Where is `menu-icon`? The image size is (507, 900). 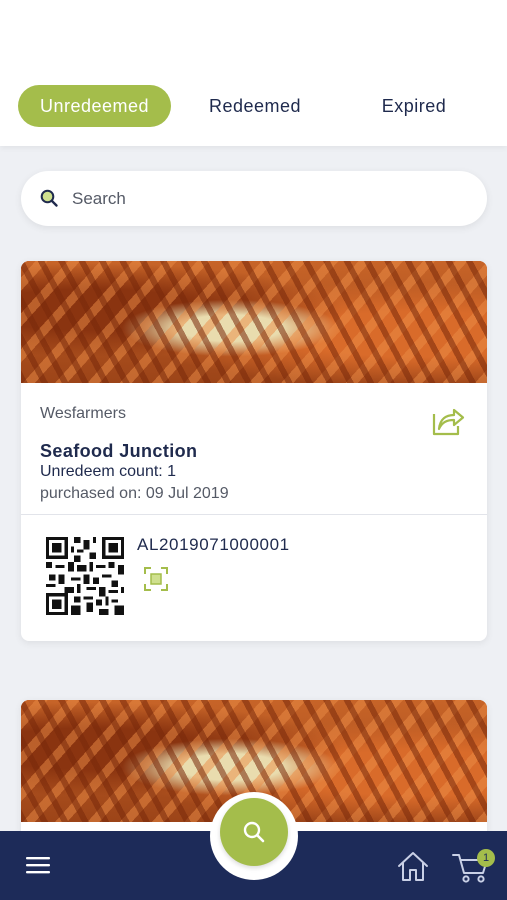 menu-icon is located at coordinates (39, 866).